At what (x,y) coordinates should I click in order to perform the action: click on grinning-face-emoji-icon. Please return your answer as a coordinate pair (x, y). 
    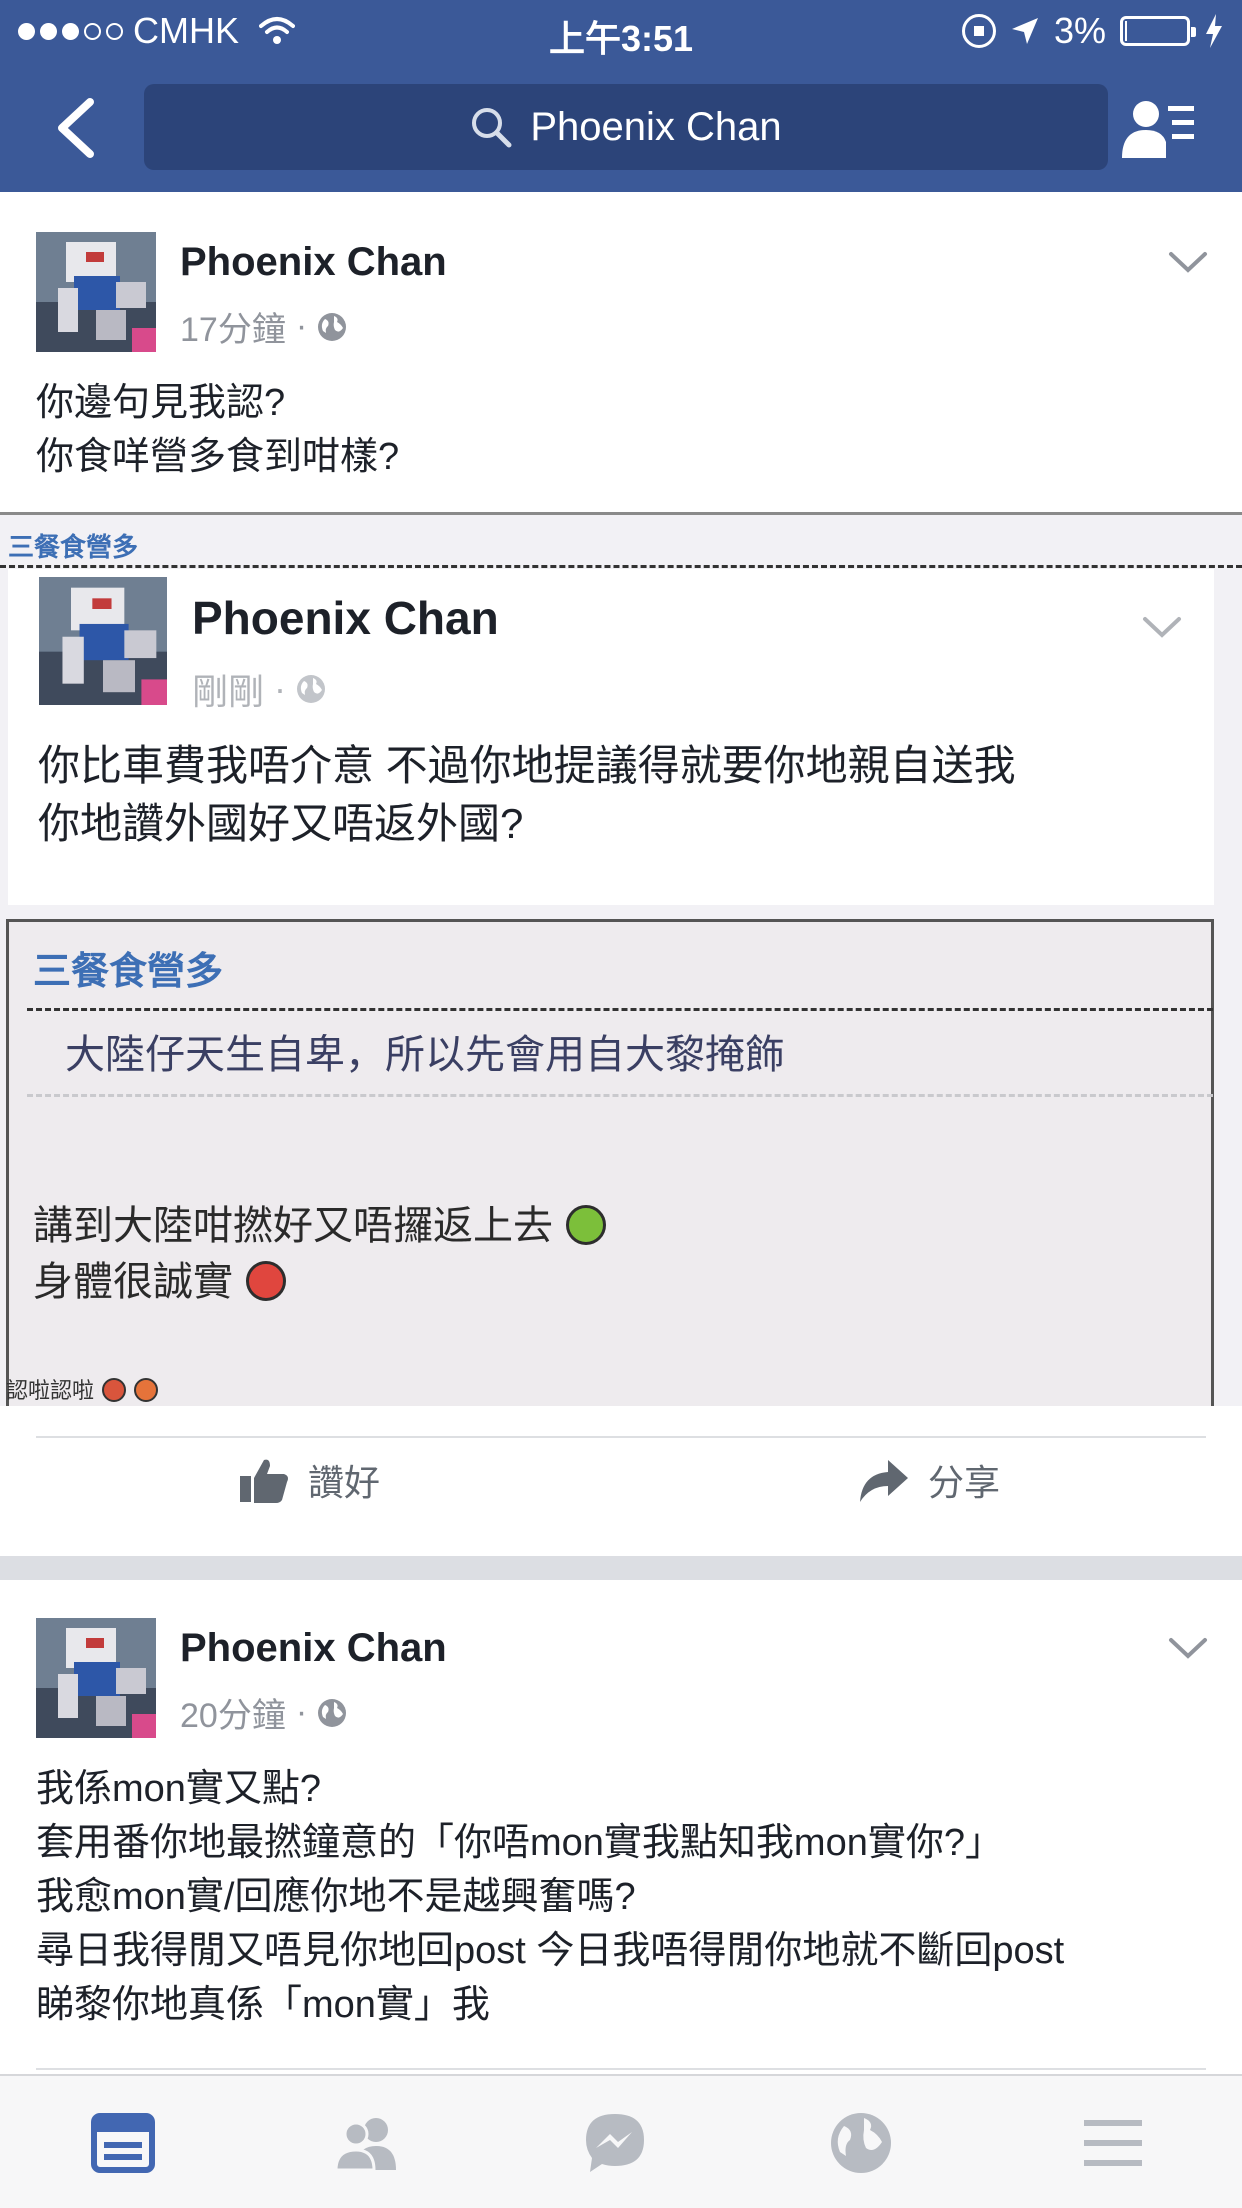
    Looking at the image, I should click on (266, 1281).